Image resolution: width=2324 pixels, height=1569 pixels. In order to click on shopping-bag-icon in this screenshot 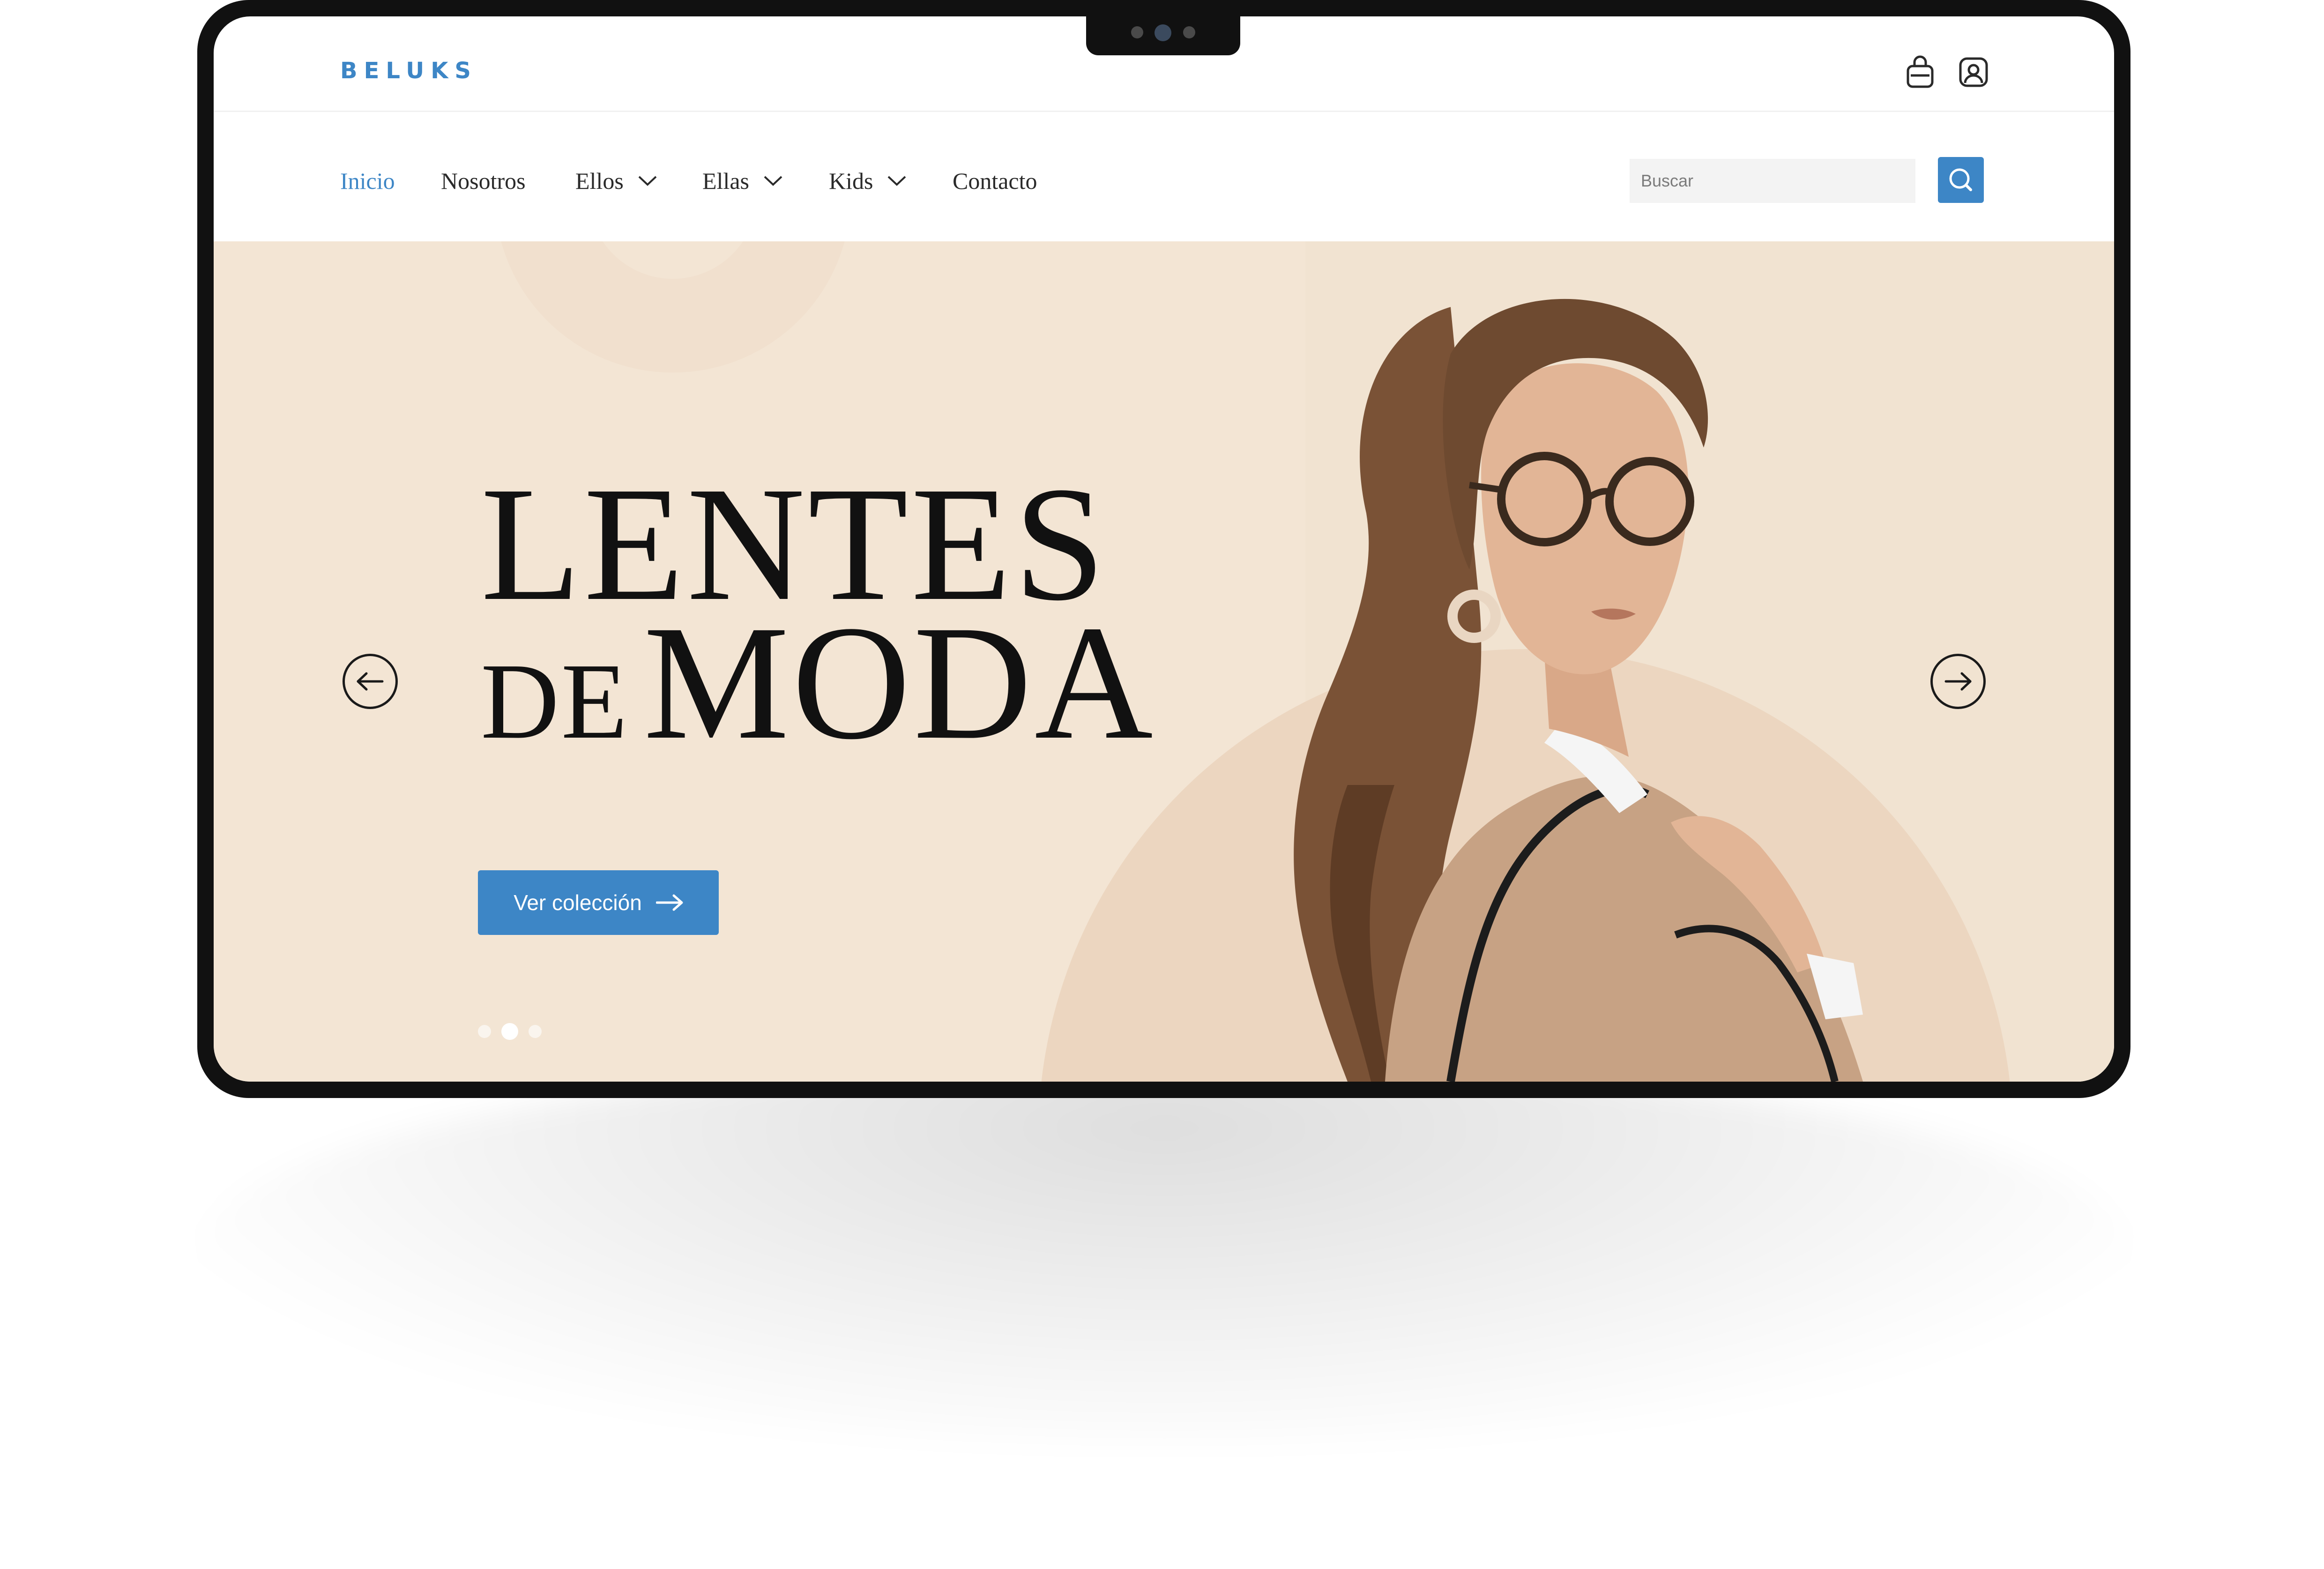, I will do `click(1920, 73)`.